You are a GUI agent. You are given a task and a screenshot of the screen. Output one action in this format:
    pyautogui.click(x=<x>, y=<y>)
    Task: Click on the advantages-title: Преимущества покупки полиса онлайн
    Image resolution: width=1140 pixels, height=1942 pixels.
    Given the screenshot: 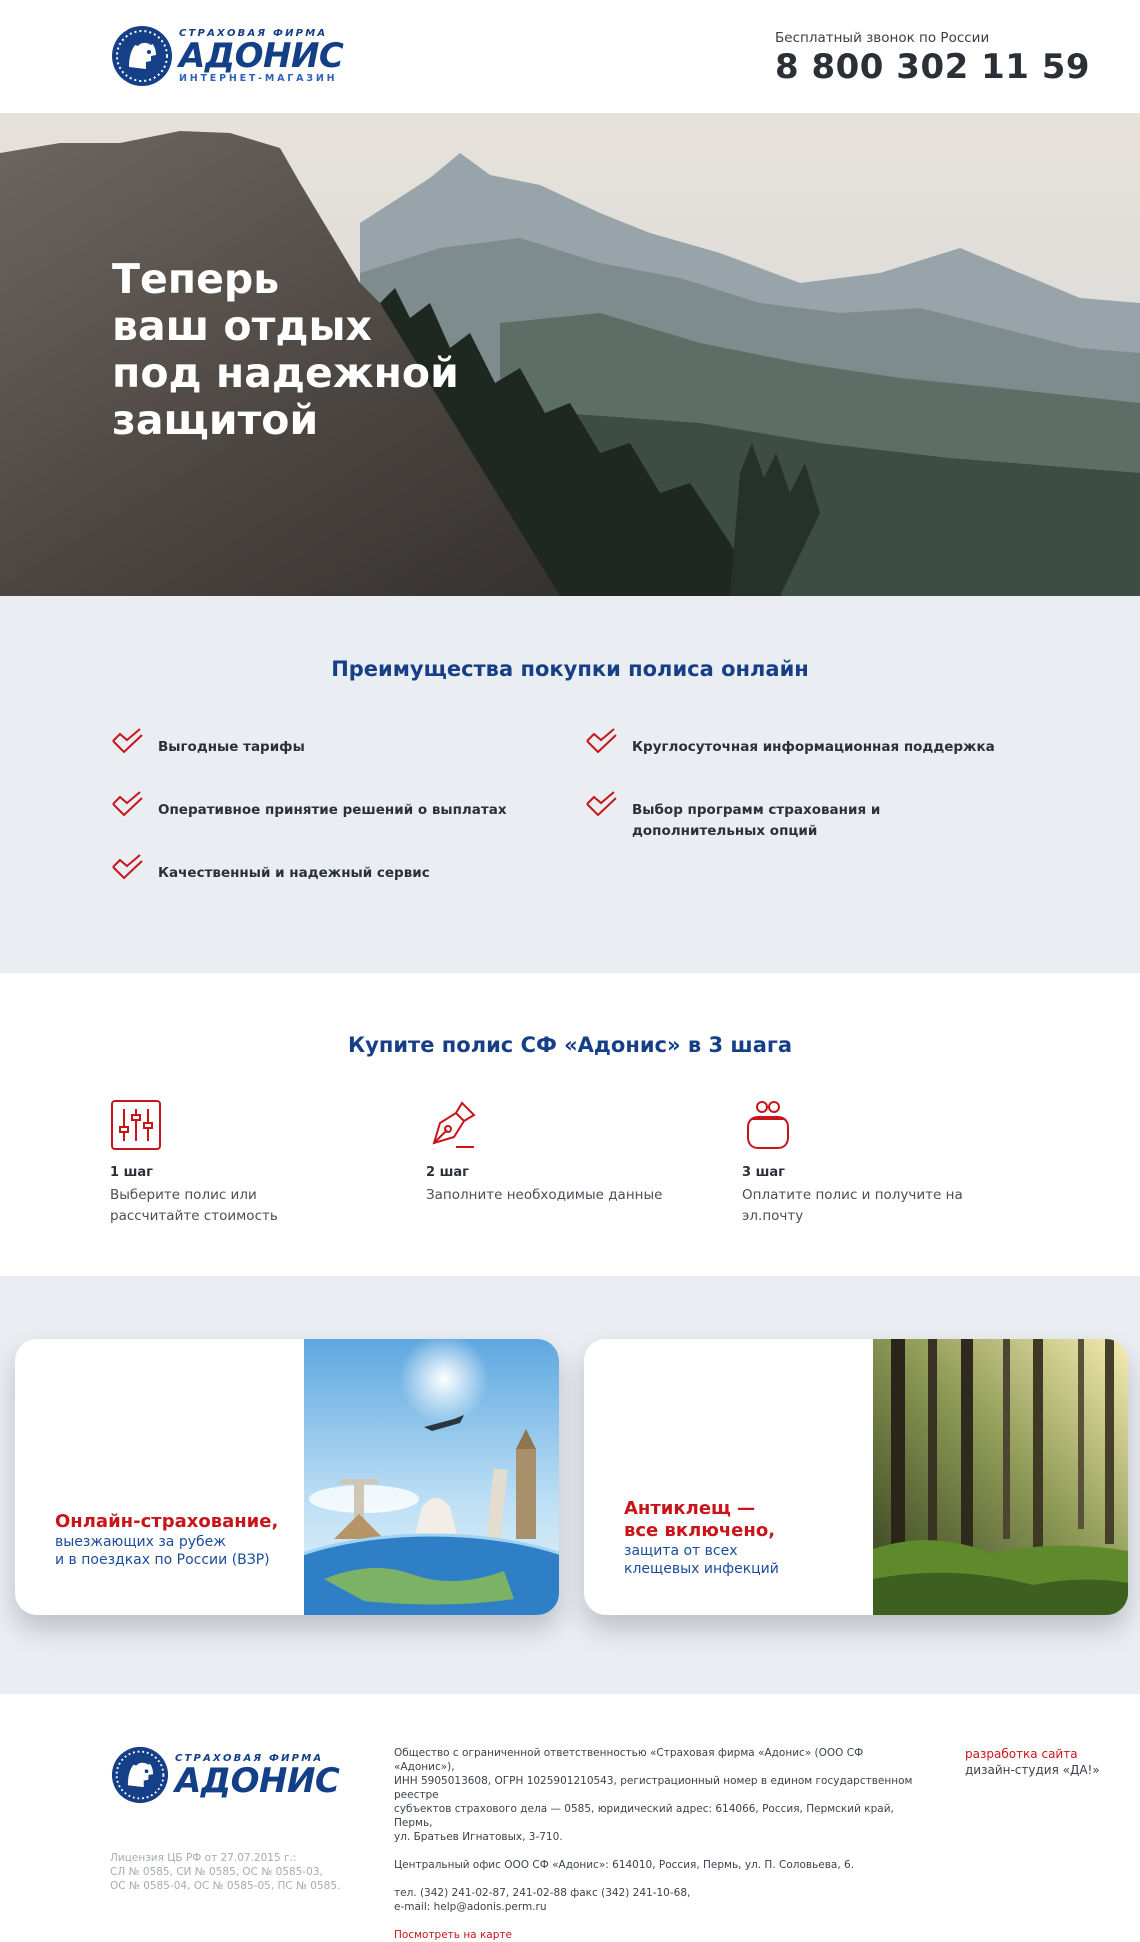 What is the action you would take?
    pyautogui.click(x=570, y=669)
    